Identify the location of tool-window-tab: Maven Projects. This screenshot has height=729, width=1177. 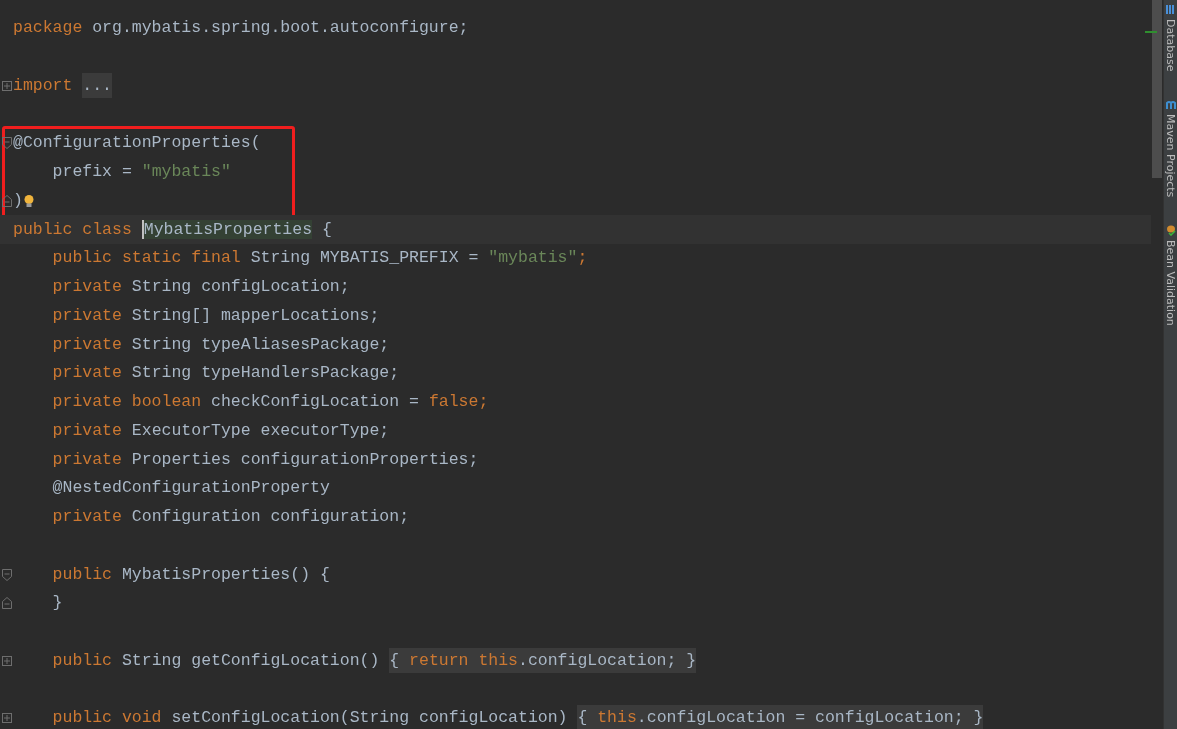
(1170, 148).